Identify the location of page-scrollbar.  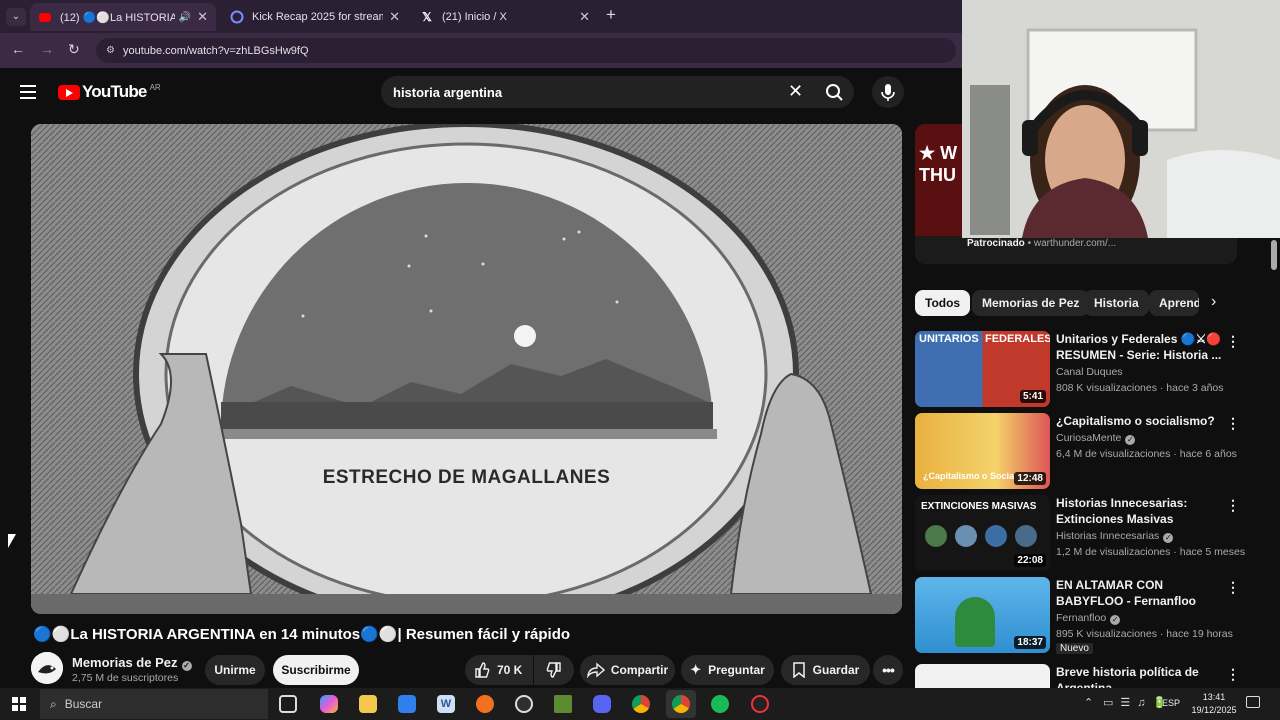
(1274, 255).